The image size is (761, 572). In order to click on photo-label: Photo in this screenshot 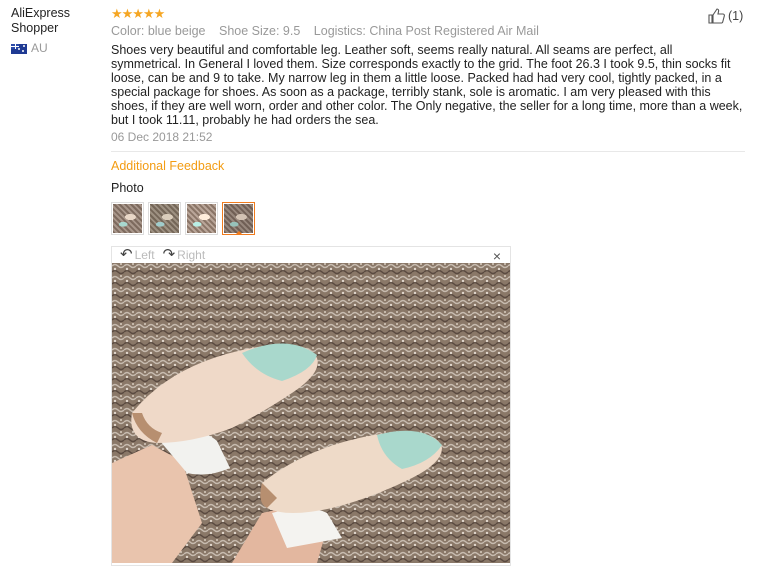, I will do `click(127, 188)`.